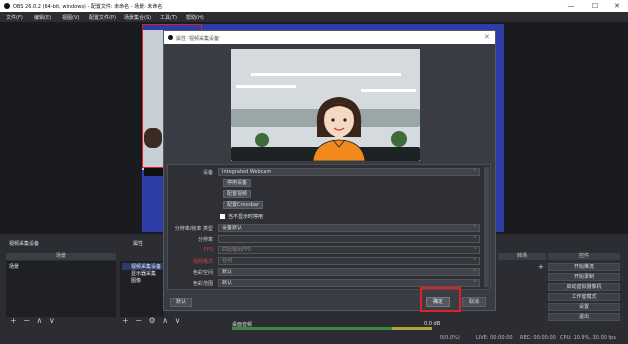  What do you see at coordinates (349, 261) in the screenshot?
I see `video-format-select: 任何 ⌃` at bounding box center [349, 261].